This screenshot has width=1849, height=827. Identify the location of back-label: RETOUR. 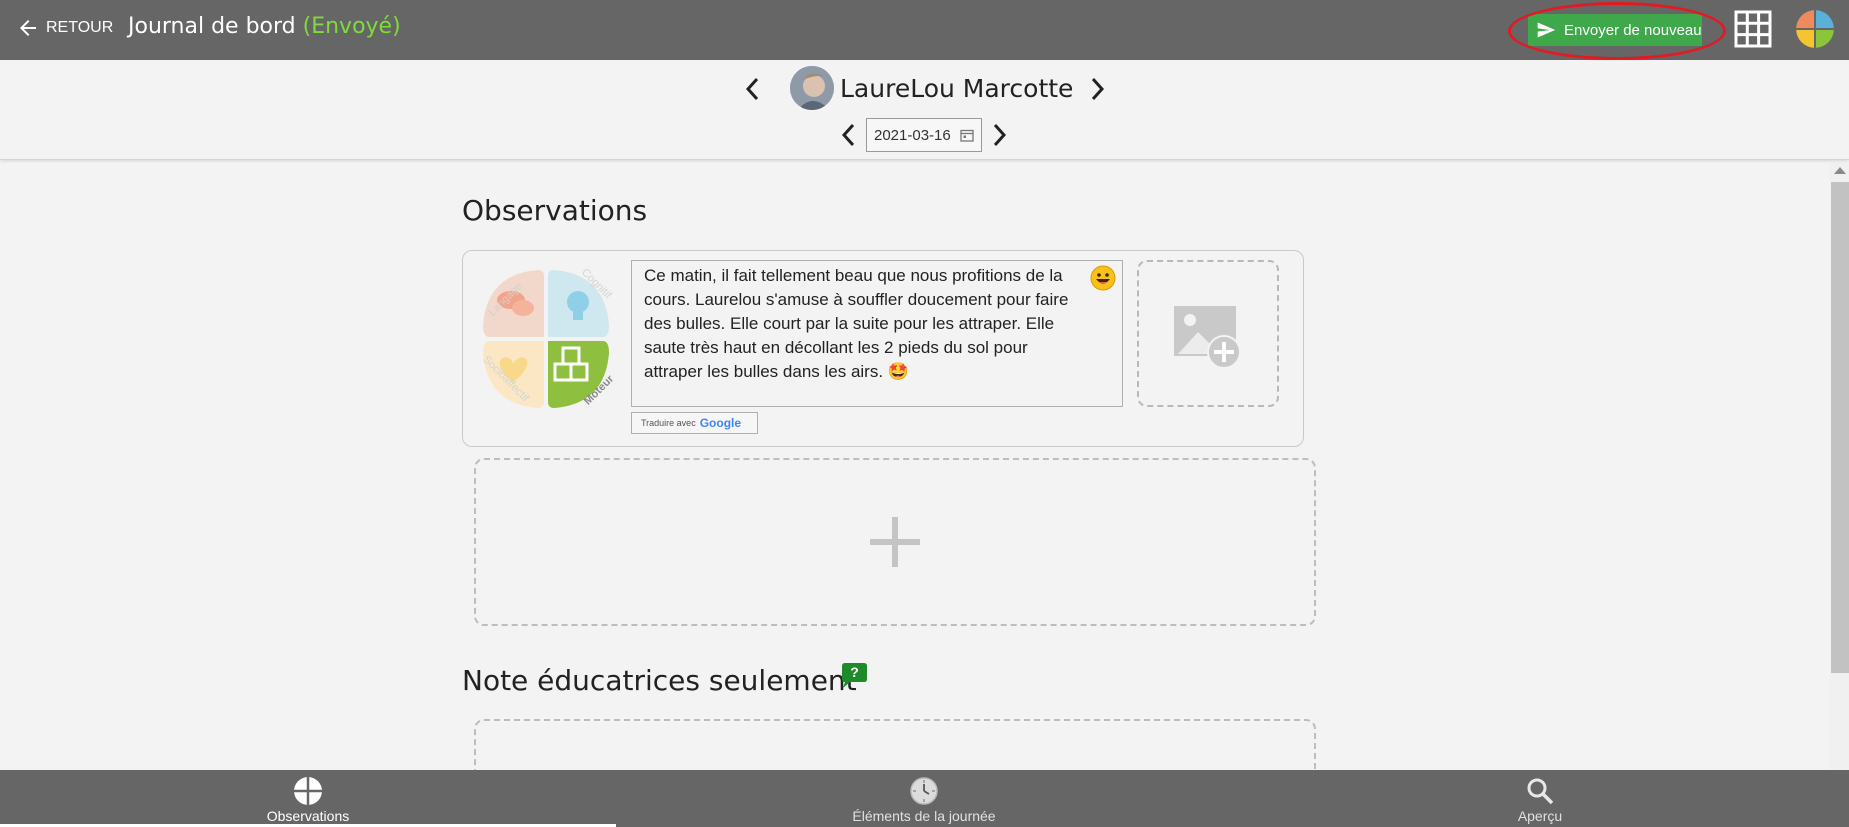
(80, 27).